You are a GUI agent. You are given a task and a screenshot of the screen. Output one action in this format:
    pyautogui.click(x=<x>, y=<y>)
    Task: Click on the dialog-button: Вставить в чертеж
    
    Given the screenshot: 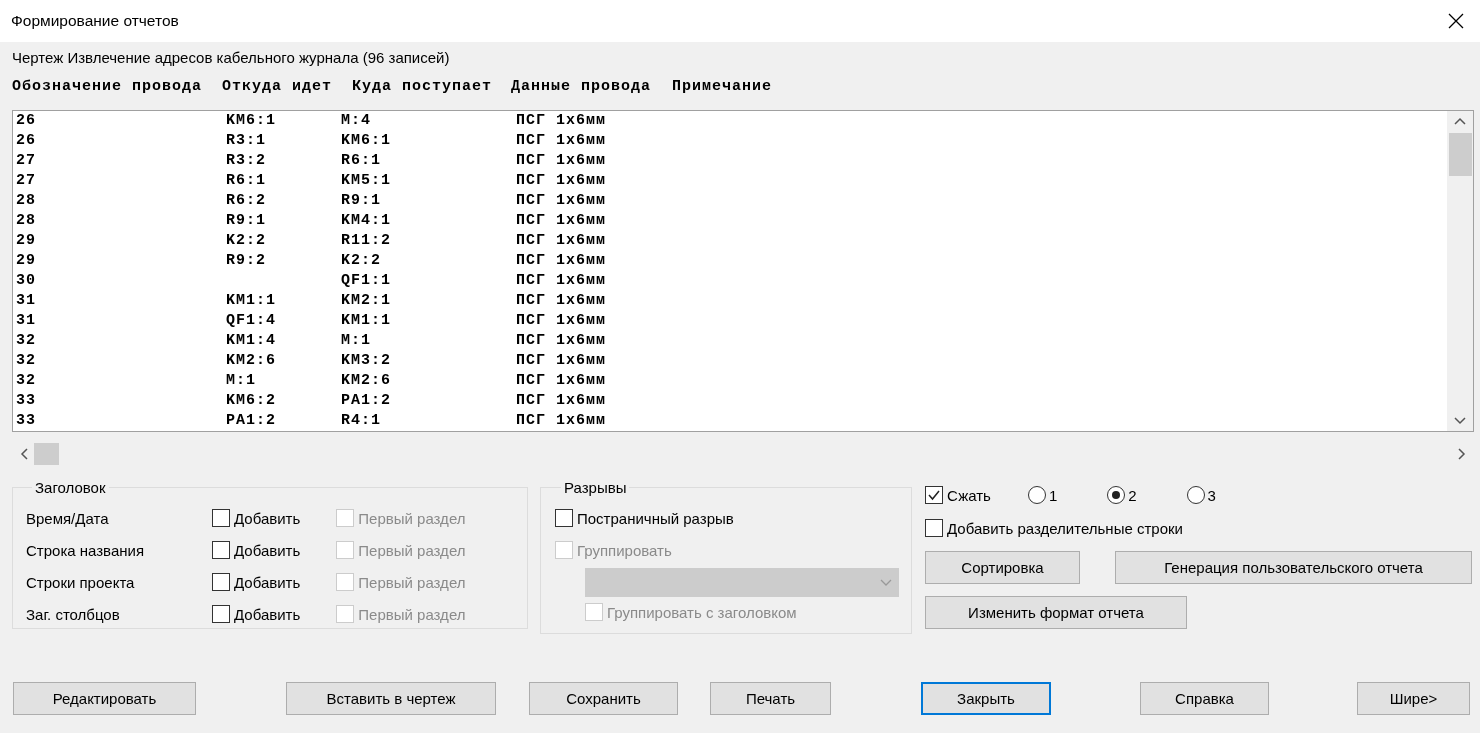 What is the action you would take?
    pyautogui.click(x=391, y=698)
    